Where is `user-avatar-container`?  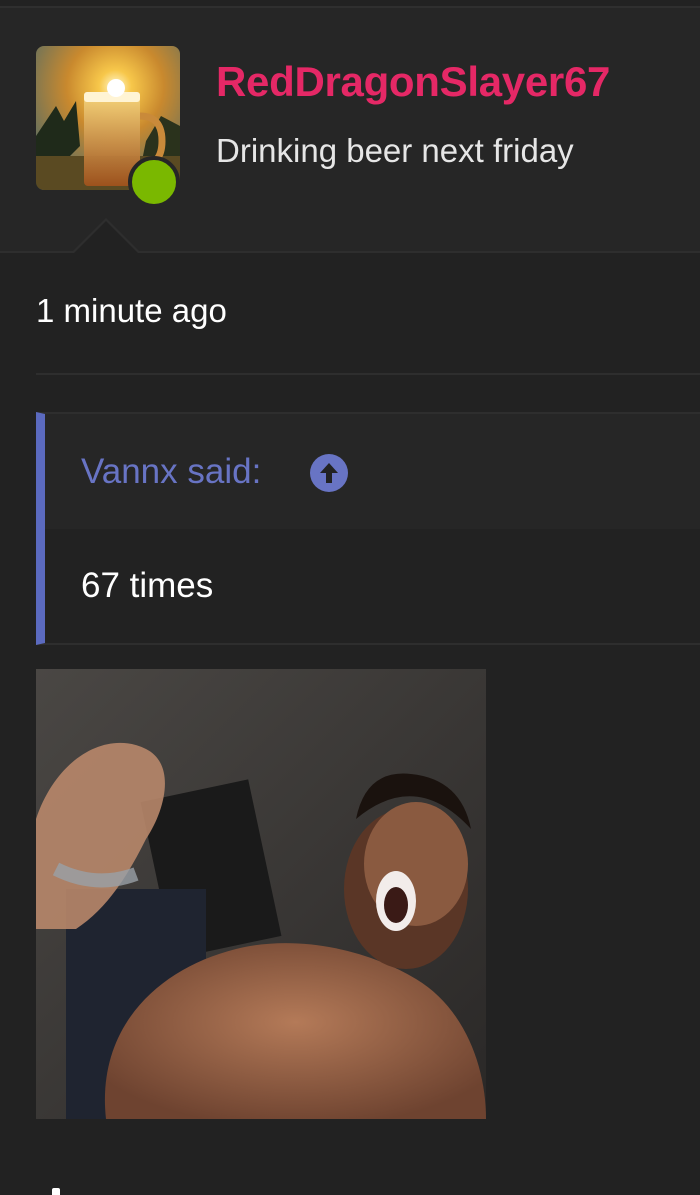
user-avatar-container is located at coordinates (108, 127).